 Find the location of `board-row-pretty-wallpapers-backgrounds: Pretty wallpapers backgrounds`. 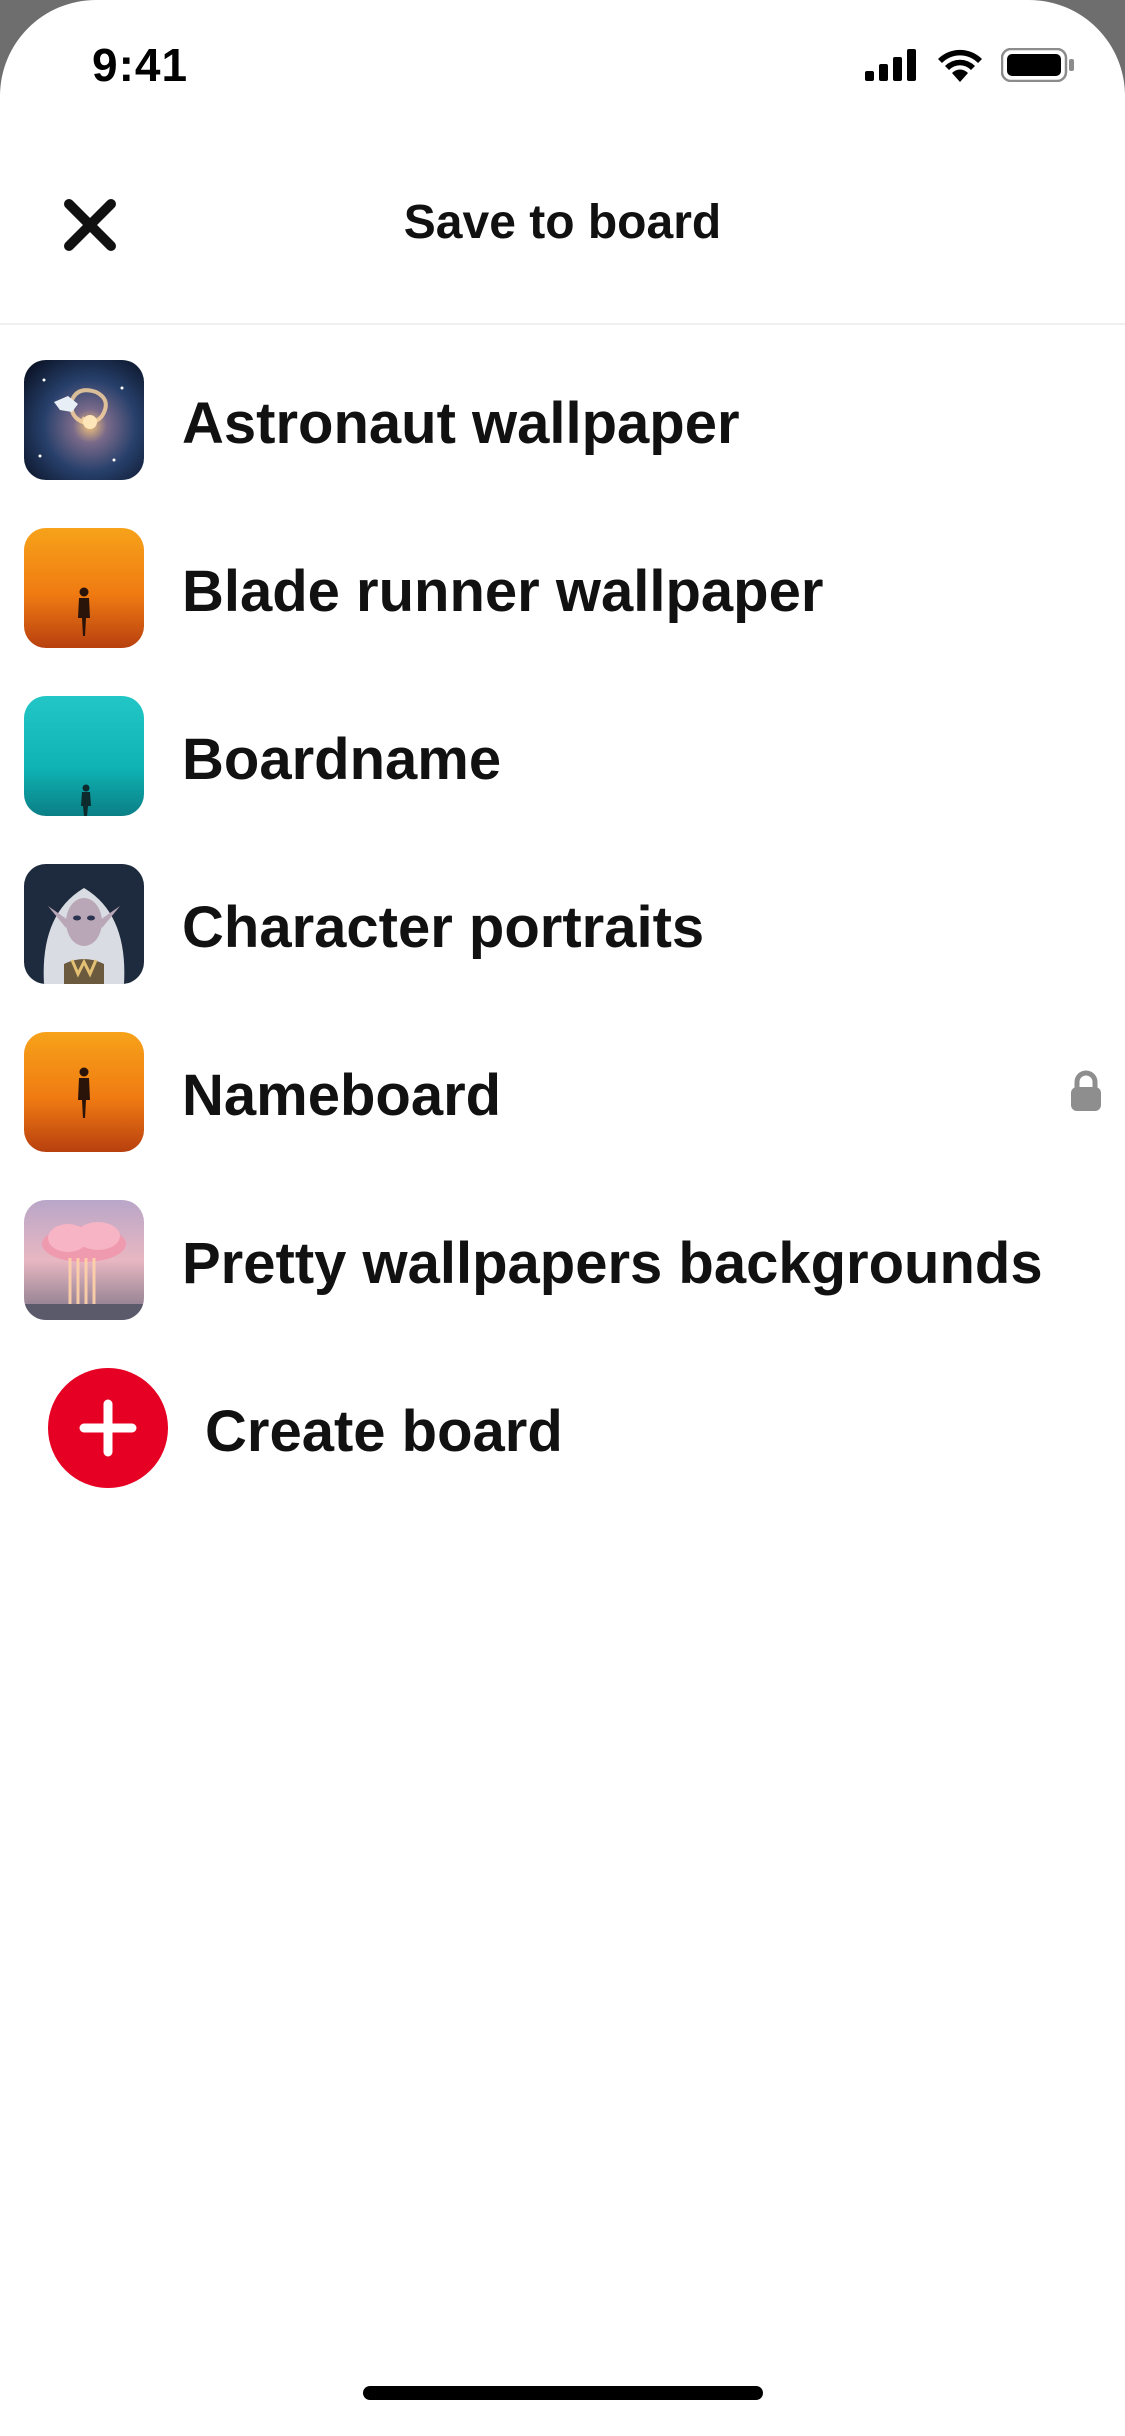

board-row-pretty-wallpapers-backgrounds: Pretty wallpapers backgrounds is located at coordinates (562, 1284).